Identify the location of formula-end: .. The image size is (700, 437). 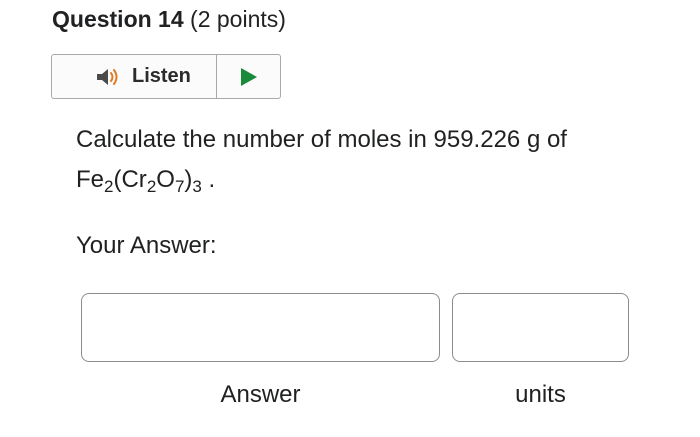
(208, 179).